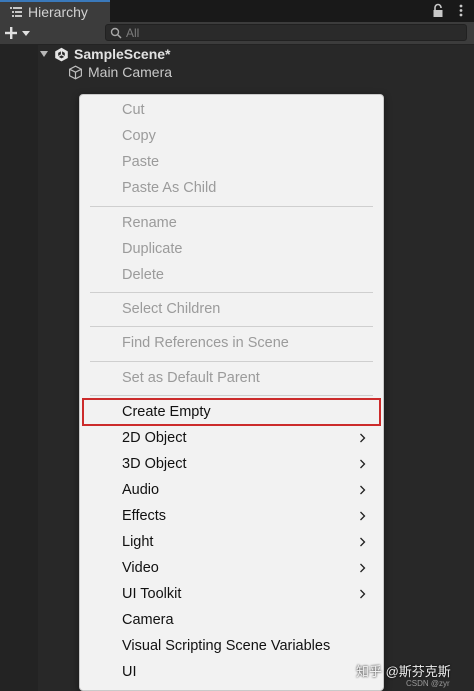 The height and width of the screenshot is (691, 474). What do you see at coordinates (237, 11) in the screenshot?
I see `tab-bar: Hierarchy` at bounding box center [237, 11].